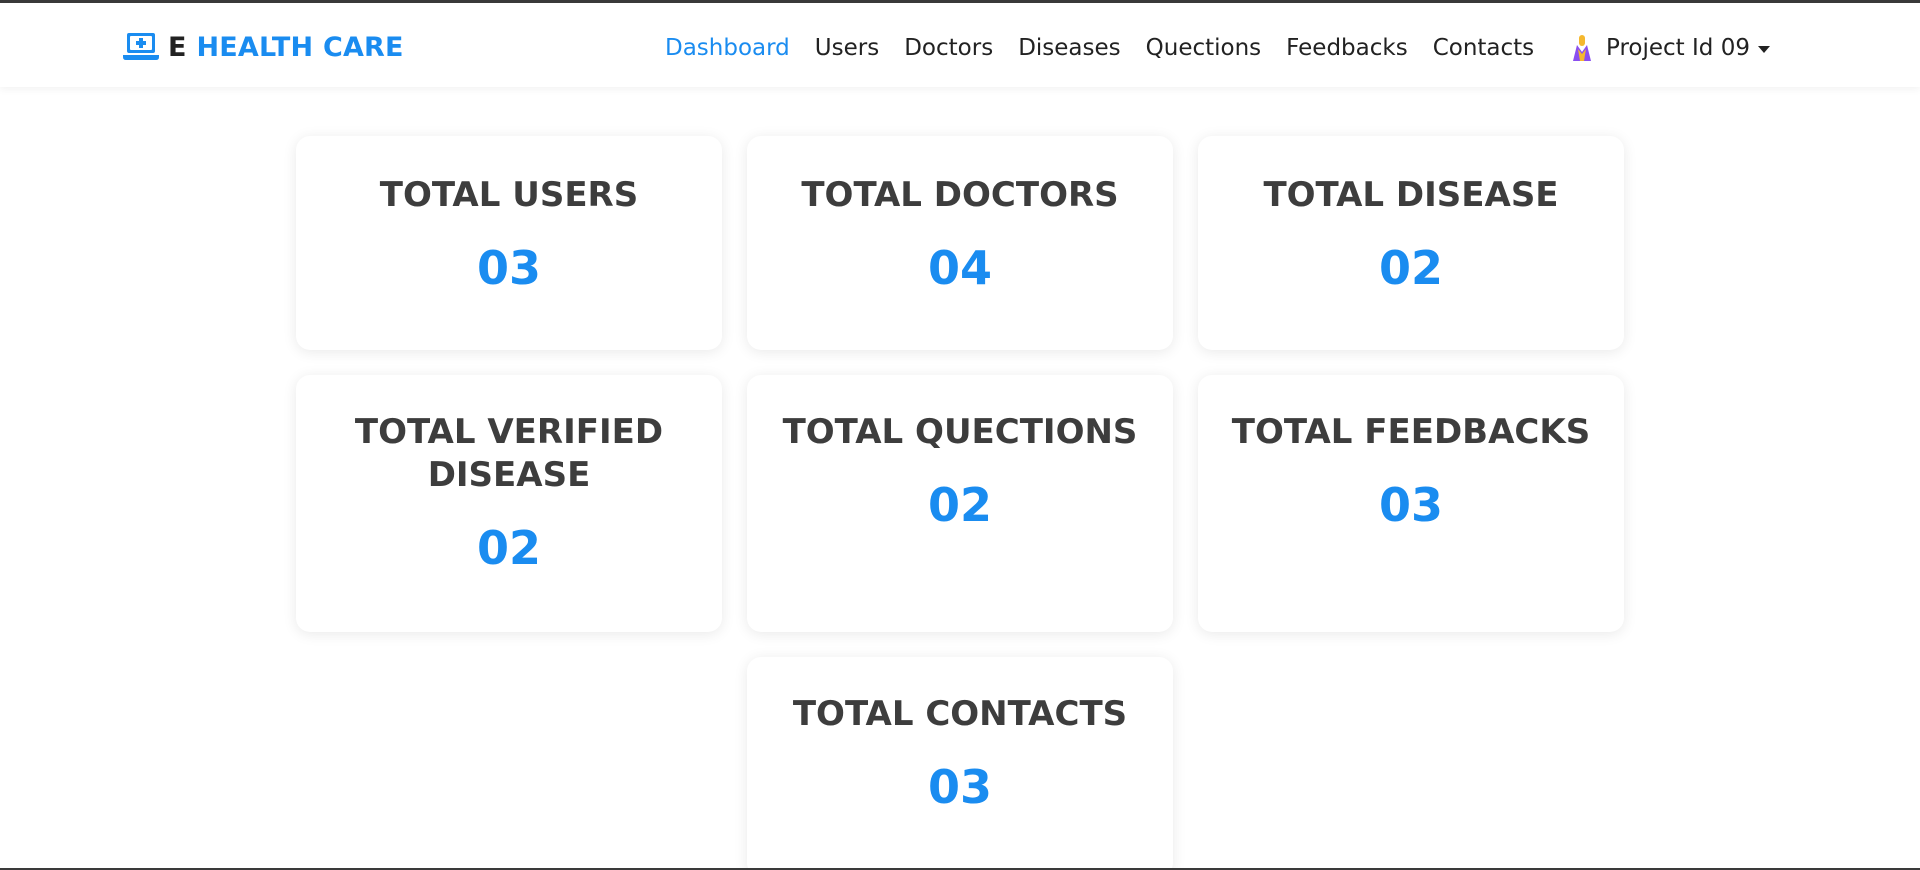 This screenshot has width=1920, height=870. I want to click on nav-item-feedbacks: Feedbacks, so click(1347, 48).